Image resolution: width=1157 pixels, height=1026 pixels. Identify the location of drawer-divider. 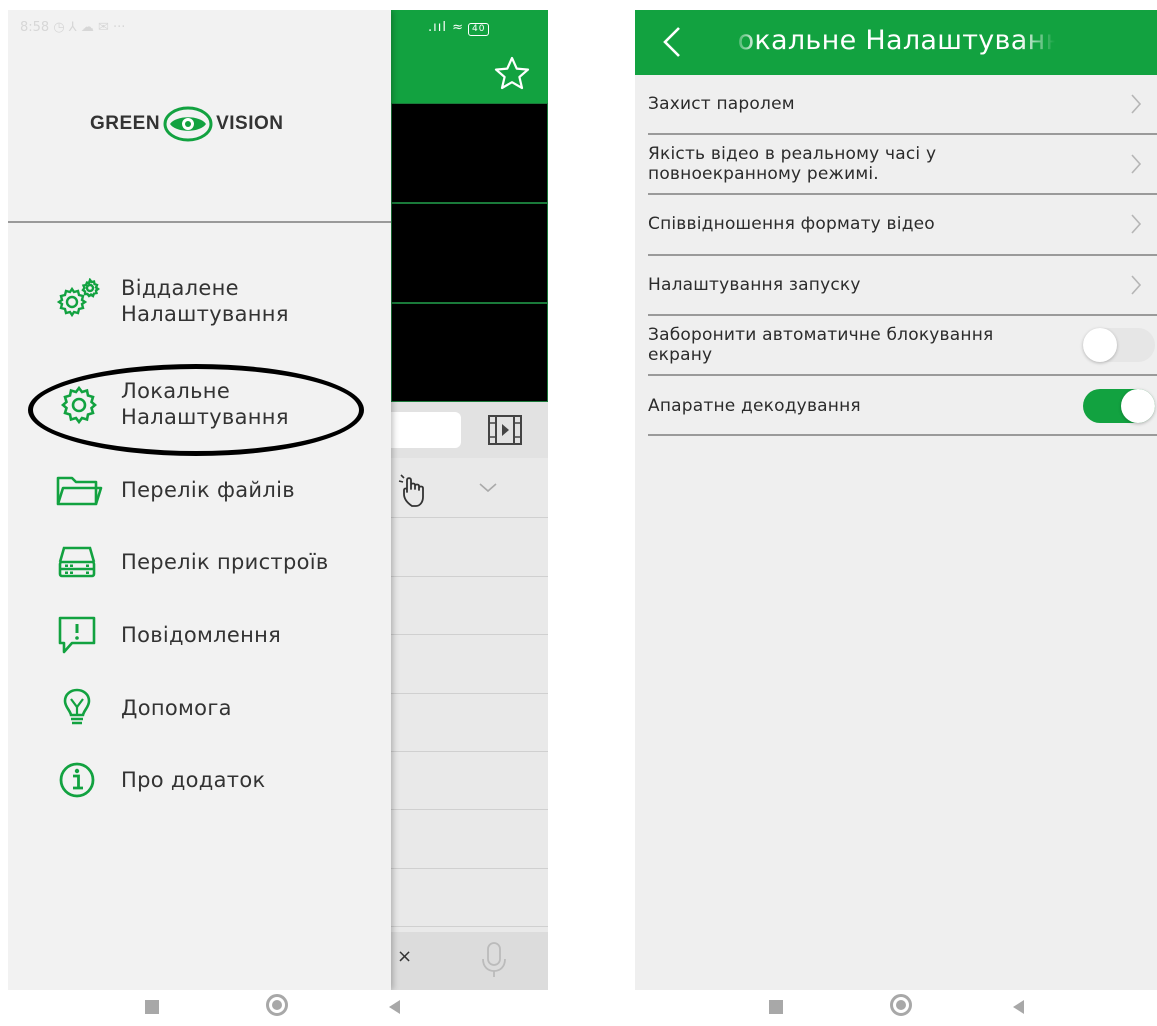
(199, 222).